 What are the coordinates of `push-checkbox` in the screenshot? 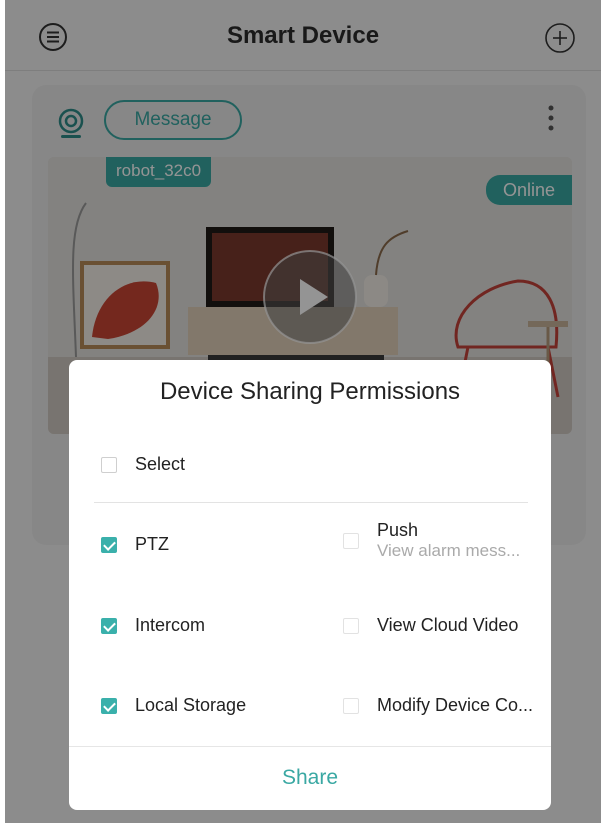 It's located at (351, 540).